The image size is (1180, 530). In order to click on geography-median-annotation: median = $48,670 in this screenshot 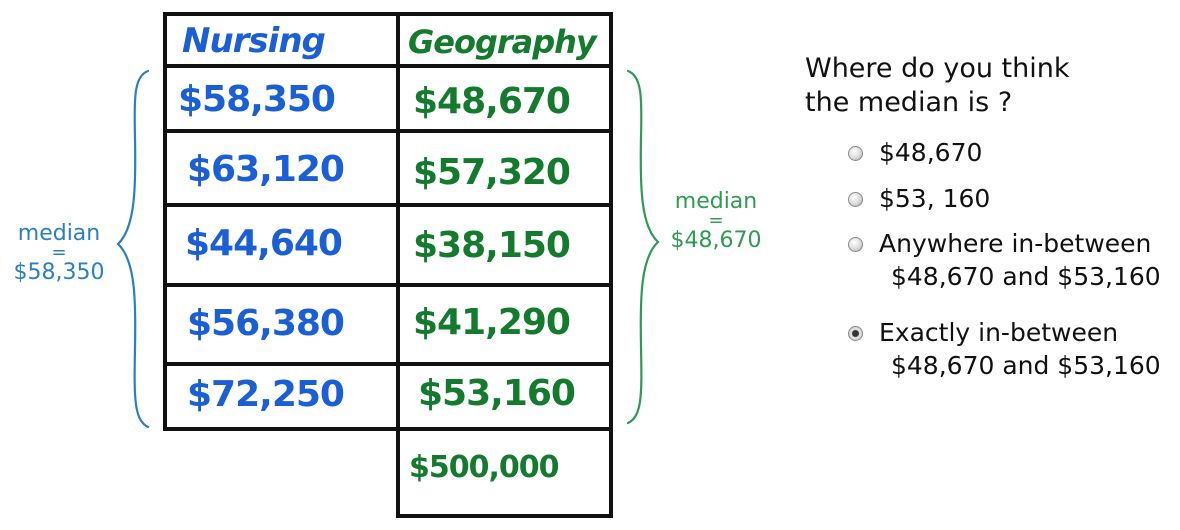, I will do `click(716, 221)`.